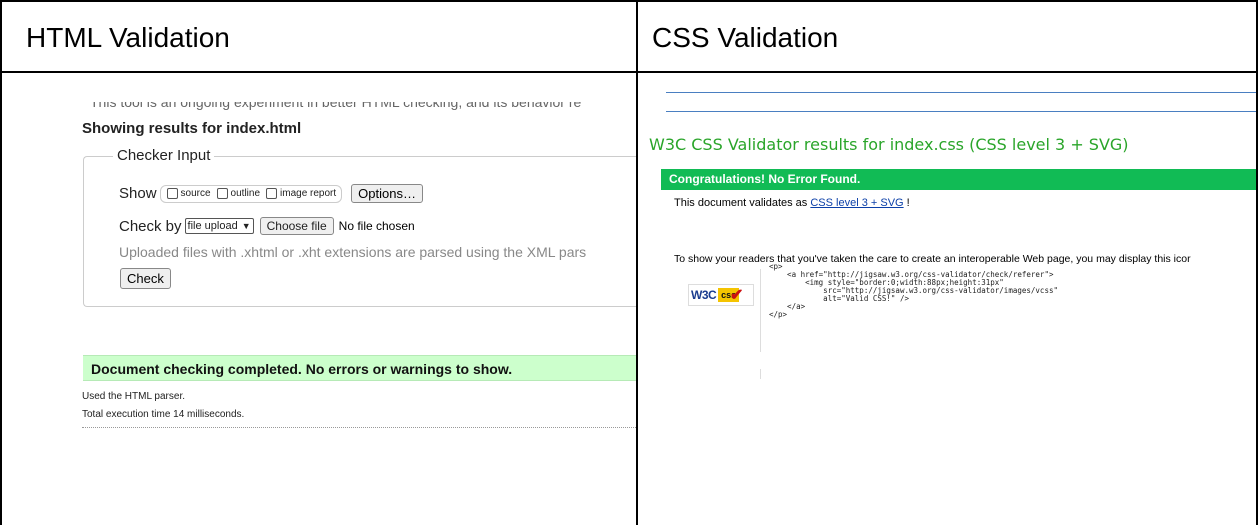  I want to click on check-by-select: file upload ▼, so click(219, 226).